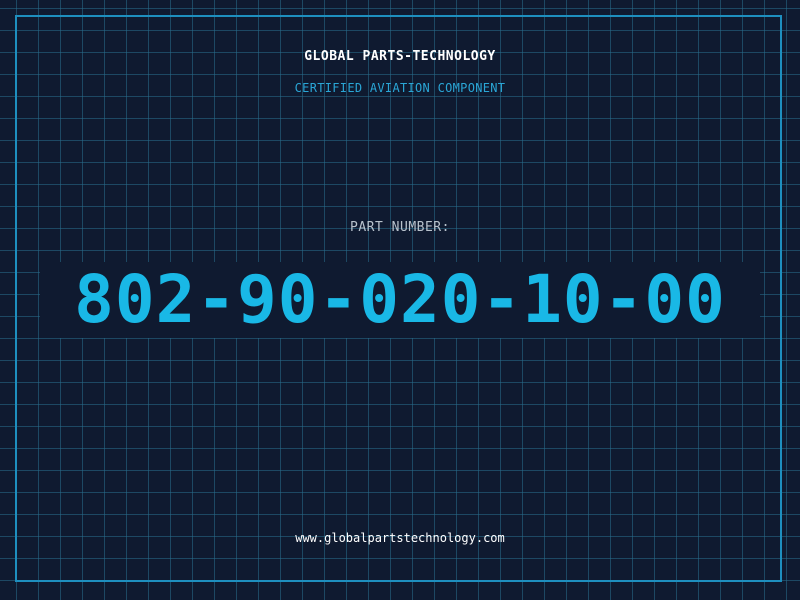 The height and width of the screenshot is (600, 800). What do you see at coordinates (400, 538) in the screenshot?
I see `website-url: www.globalpartstechnology.com` at bounding box center [400, 538].